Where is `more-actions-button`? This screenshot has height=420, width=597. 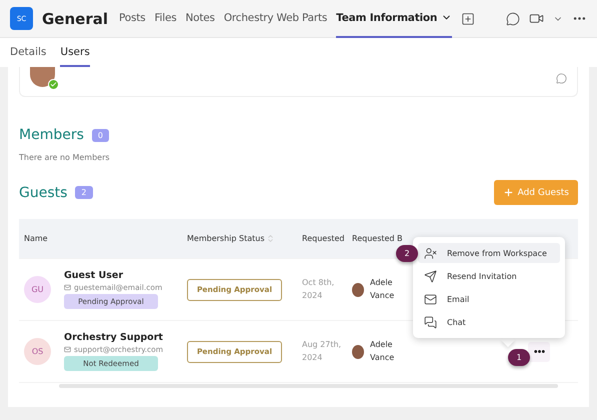 more-actions-button is located at coordinates (539, 352).